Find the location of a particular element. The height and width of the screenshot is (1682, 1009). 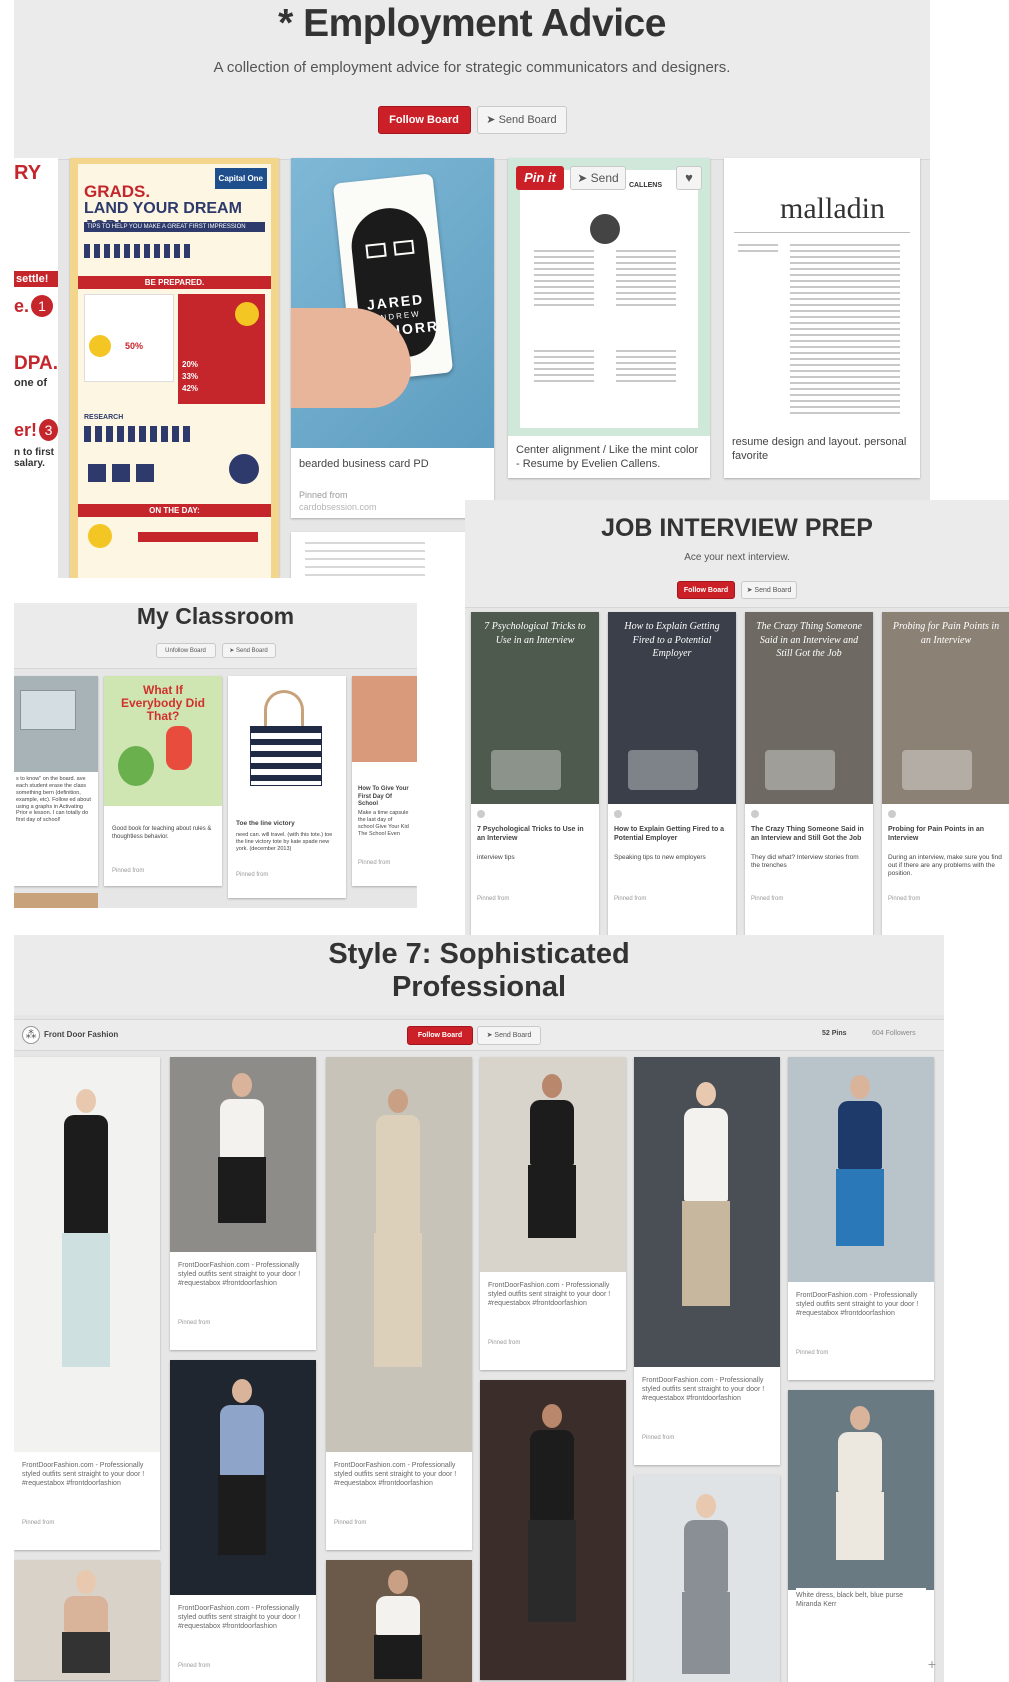

add-icon: + is located at coordinates (932, 1664).